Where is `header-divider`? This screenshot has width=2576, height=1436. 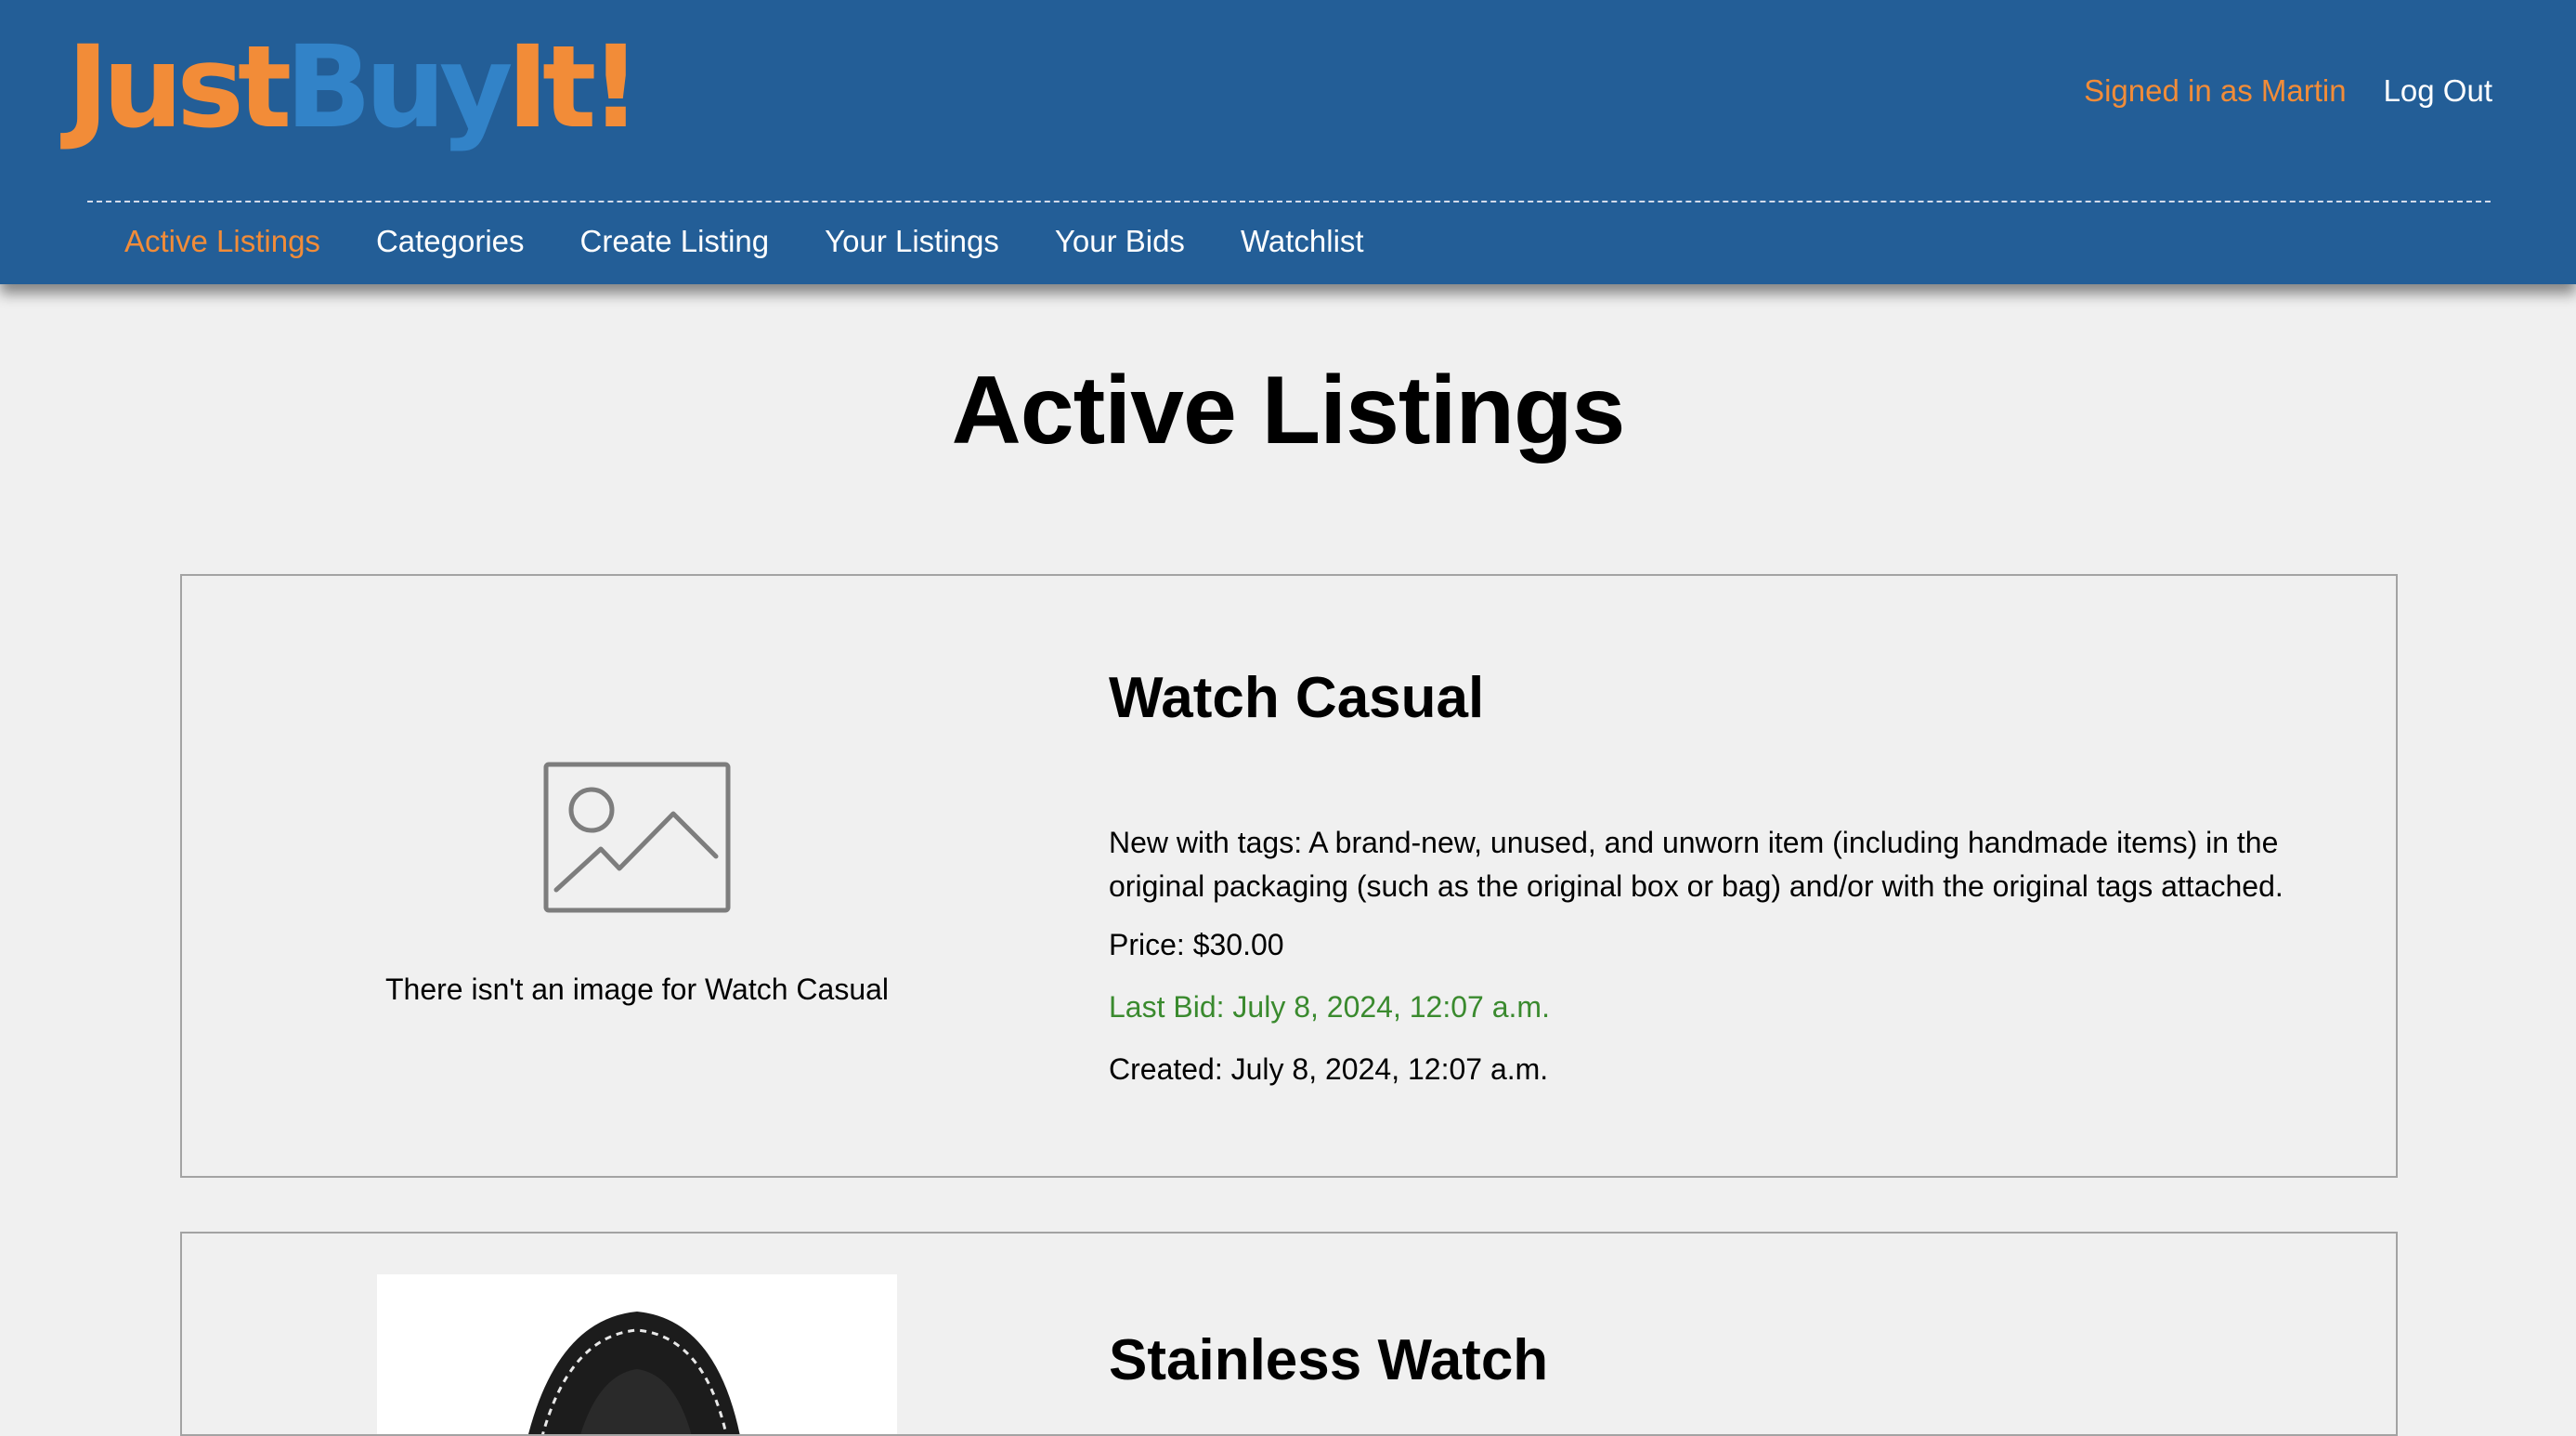
header-divider is located at coordinates (1289, 201).